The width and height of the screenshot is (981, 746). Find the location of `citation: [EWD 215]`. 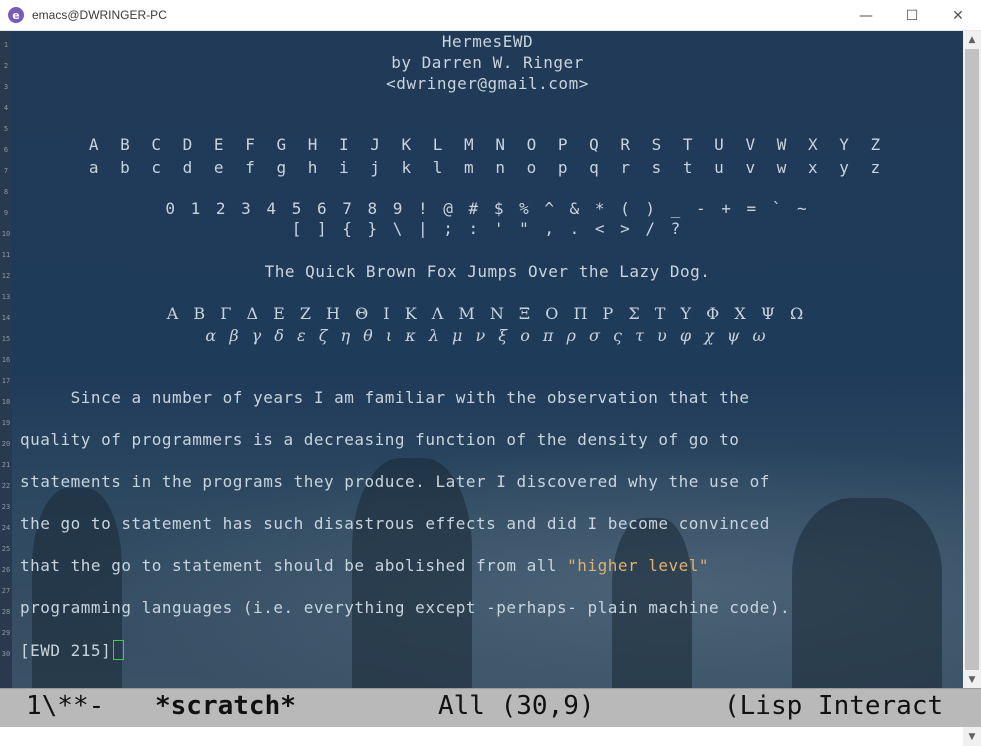

citation: [EWD 215] is located at coordinates (66, 650).